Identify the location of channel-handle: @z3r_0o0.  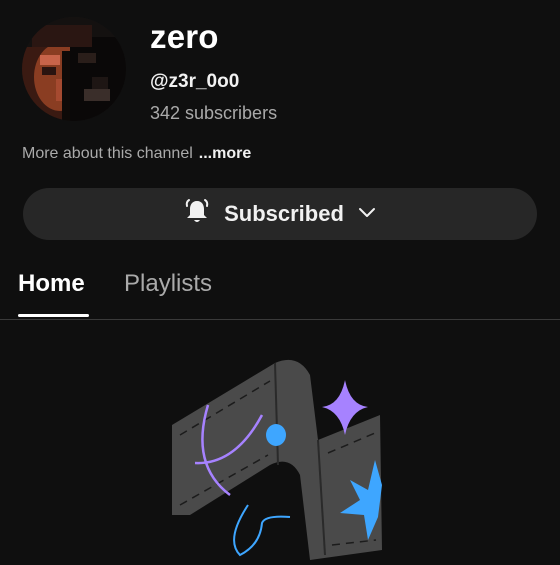
(195, 81).